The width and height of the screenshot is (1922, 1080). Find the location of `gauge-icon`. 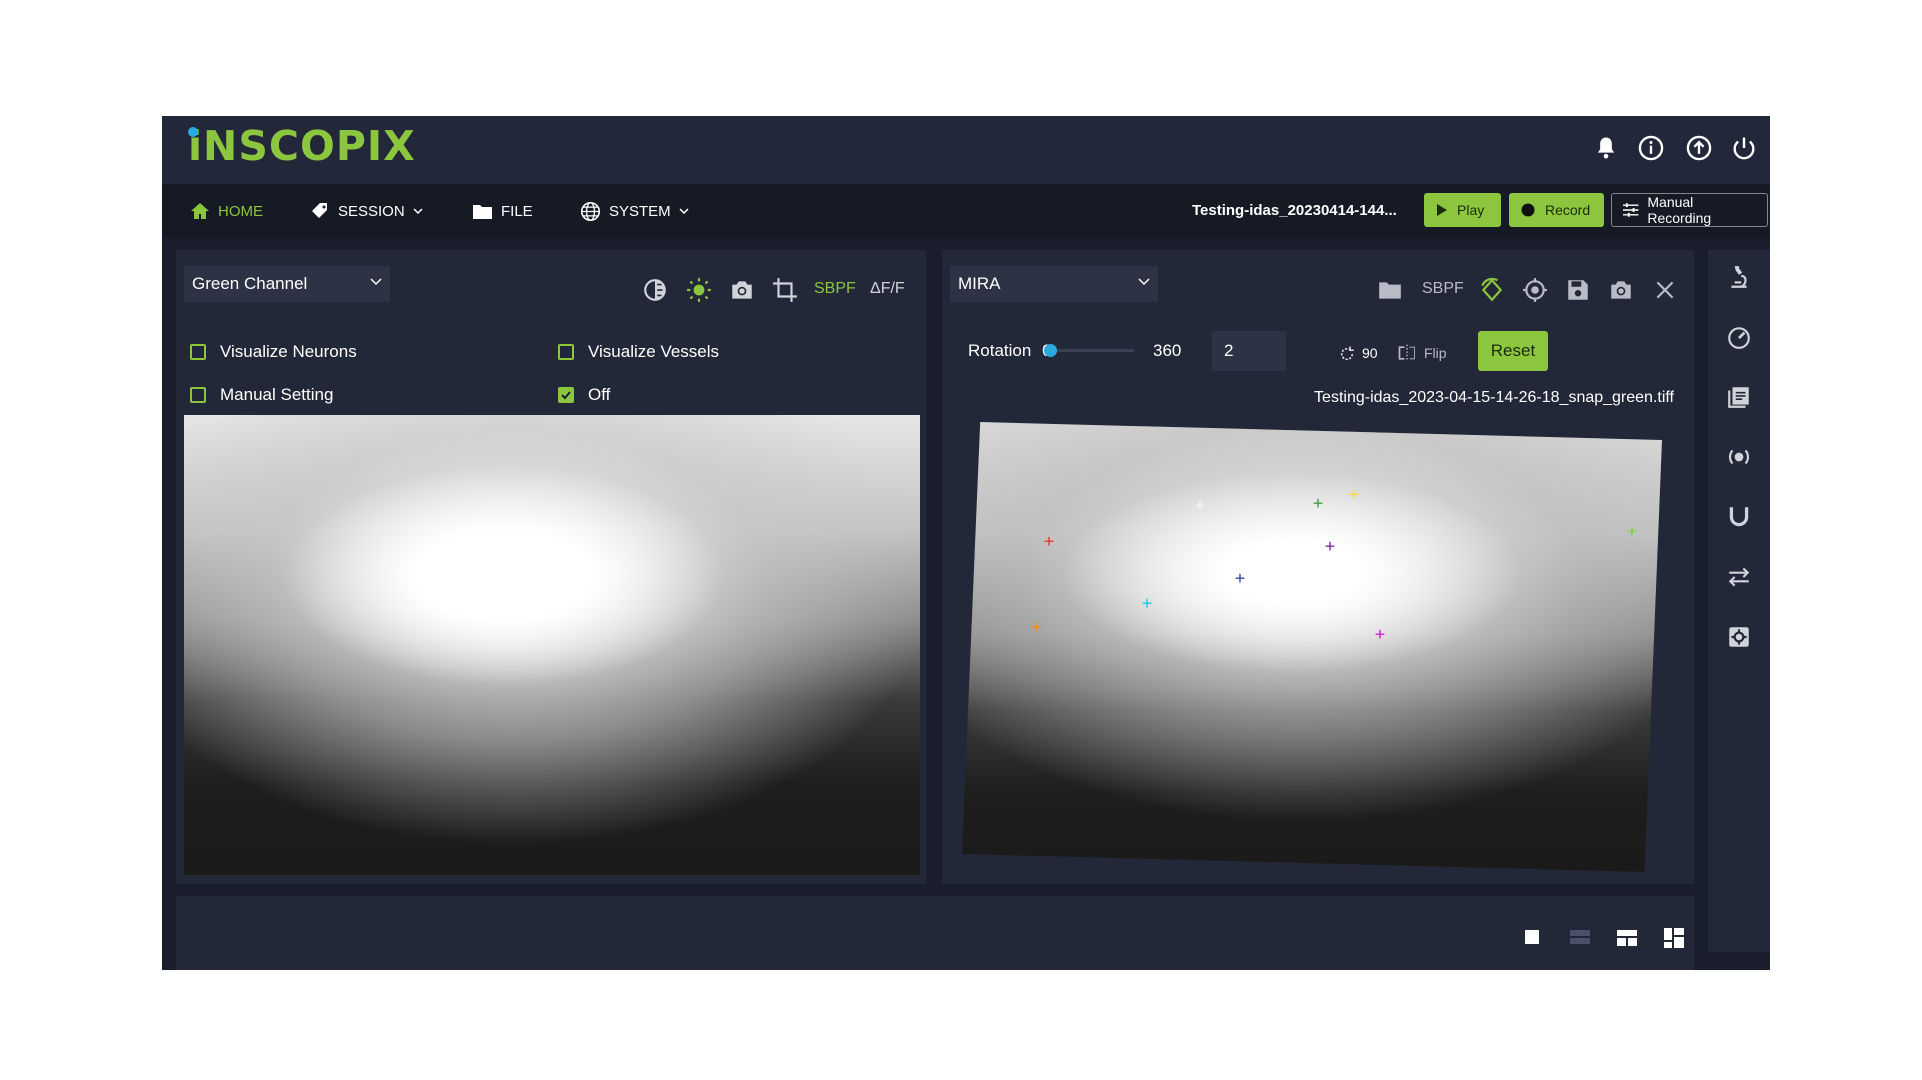

gauge-icon is located at coordinates (1739, 337).